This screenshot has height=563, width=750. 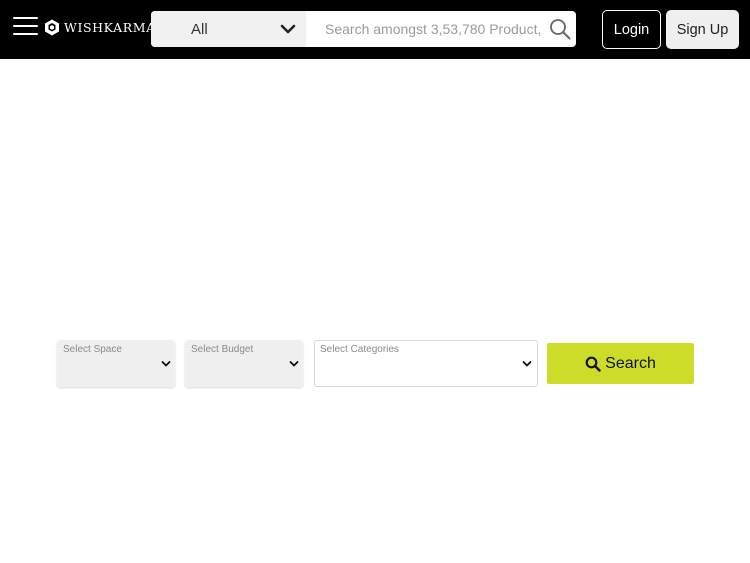 What do you see at coordinates (199, 29) in the screenshot?
I see `category-selected-value: All` at bounding box center [199, 29].